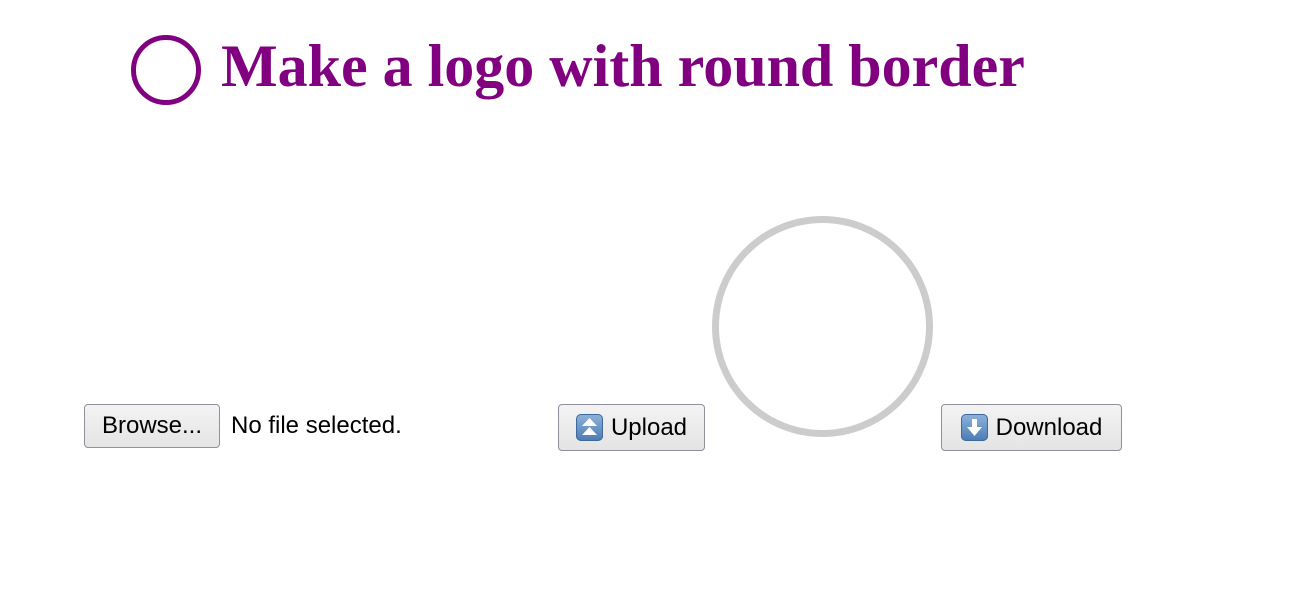  I want to click on down-arrow-icon, so click(974, 427).